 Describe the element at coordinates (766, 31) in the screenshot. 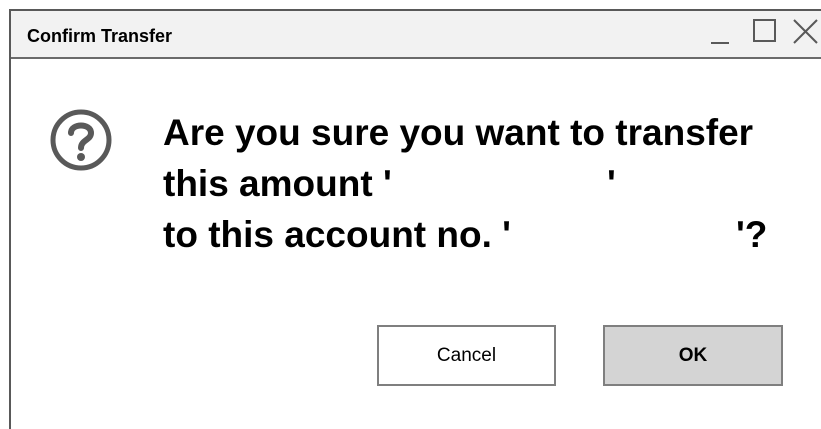

I see `maximize-icon` at that location.